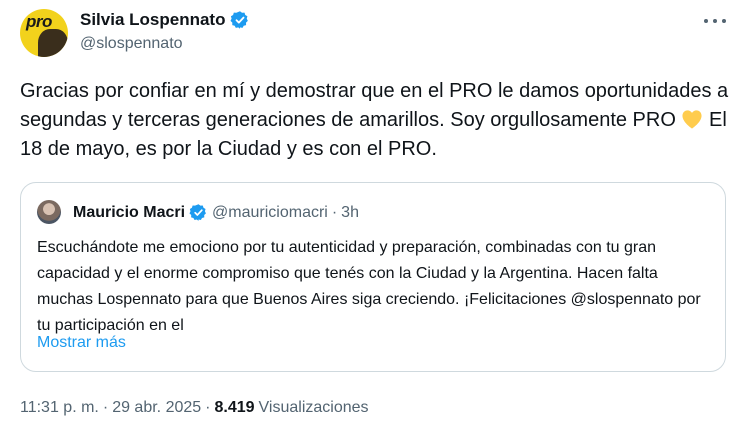 Image resolution: width=747 pixels, height=435 pixels. I want to click on views-count: 8.419, so click(234, 408).